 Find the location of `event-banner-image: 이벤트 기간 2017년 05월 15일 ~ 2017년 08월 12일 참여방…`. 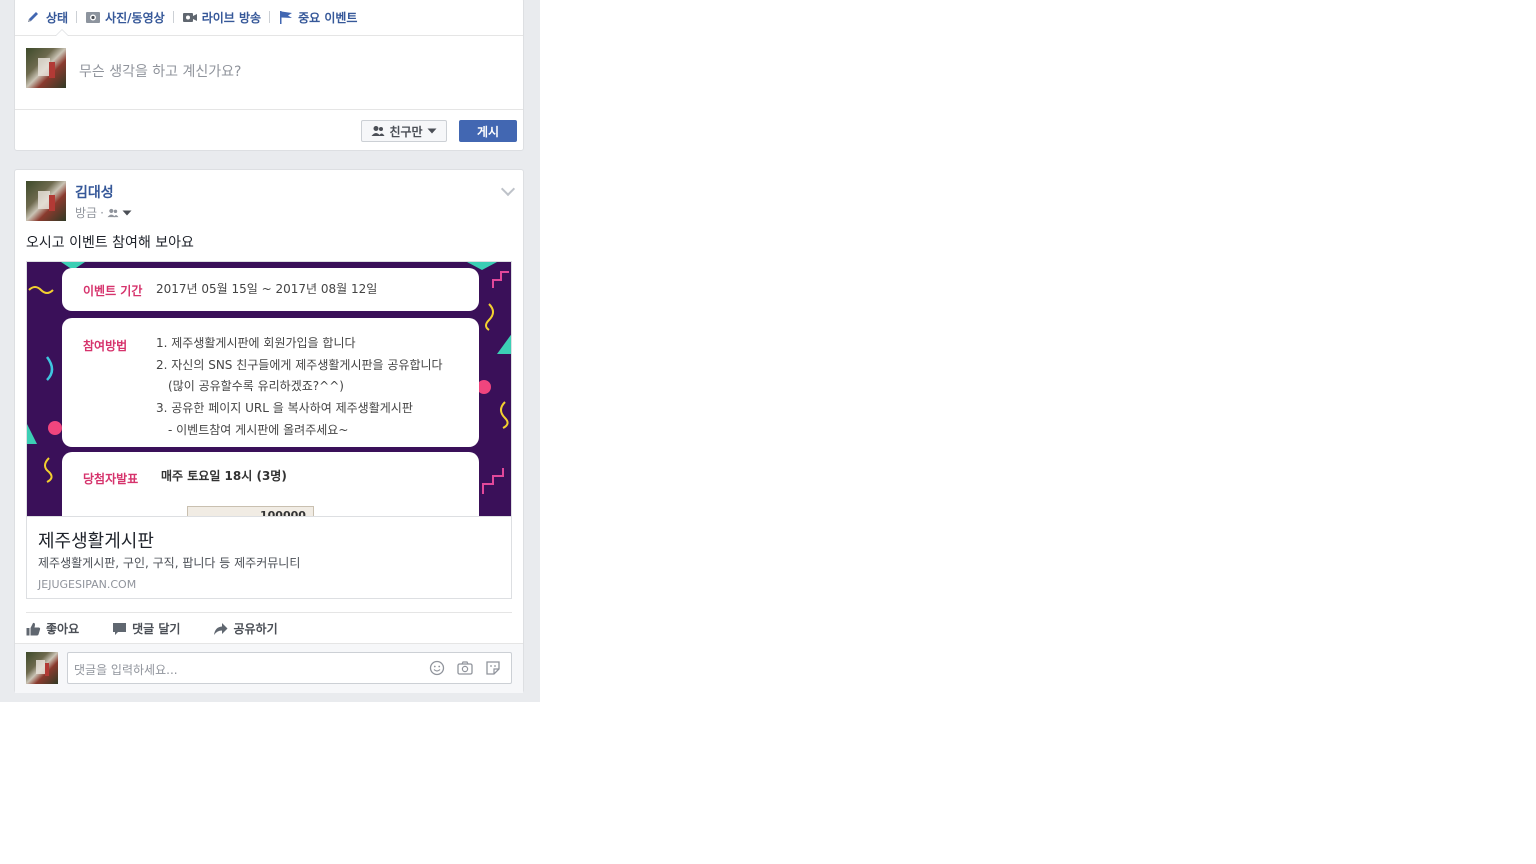

event-banner-image: 이벤트 기간 2017년 05월 15일 ~ 2017년 08월 12일 참여방… is located at coordinates (269, 389).